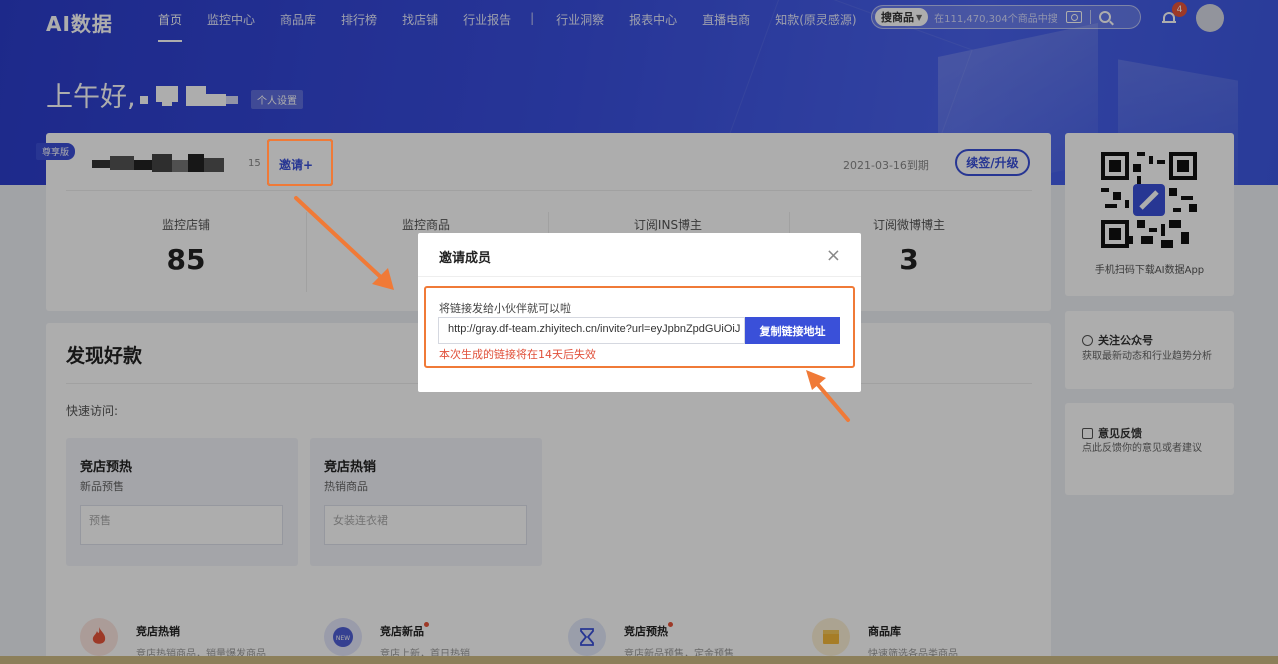  What do you see at coordinates (300, 162) in the screenshot?
I see `invite-highlight-box` at bounding box center [300, 162].